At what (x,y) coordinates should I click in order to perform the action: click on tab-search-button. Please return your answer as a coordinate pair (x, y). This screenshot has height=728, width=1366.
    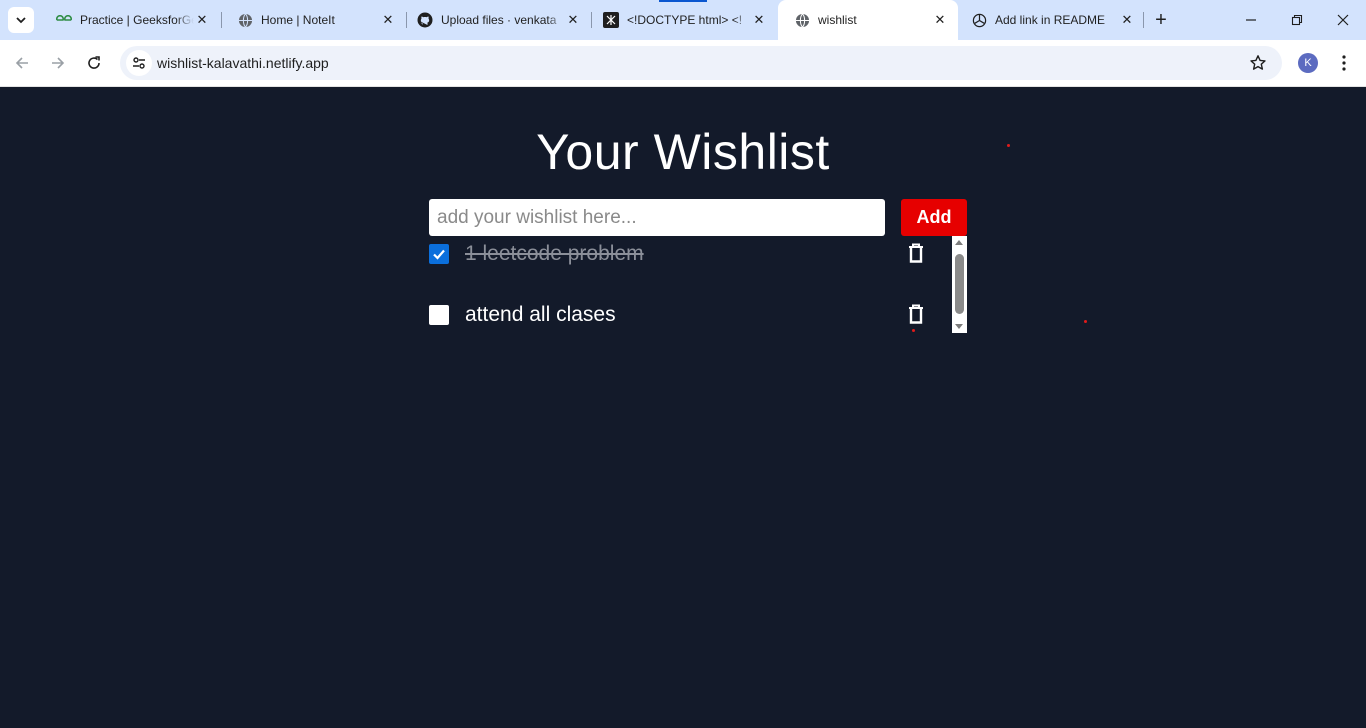
    Looking at the image, I should click on (21, 20).